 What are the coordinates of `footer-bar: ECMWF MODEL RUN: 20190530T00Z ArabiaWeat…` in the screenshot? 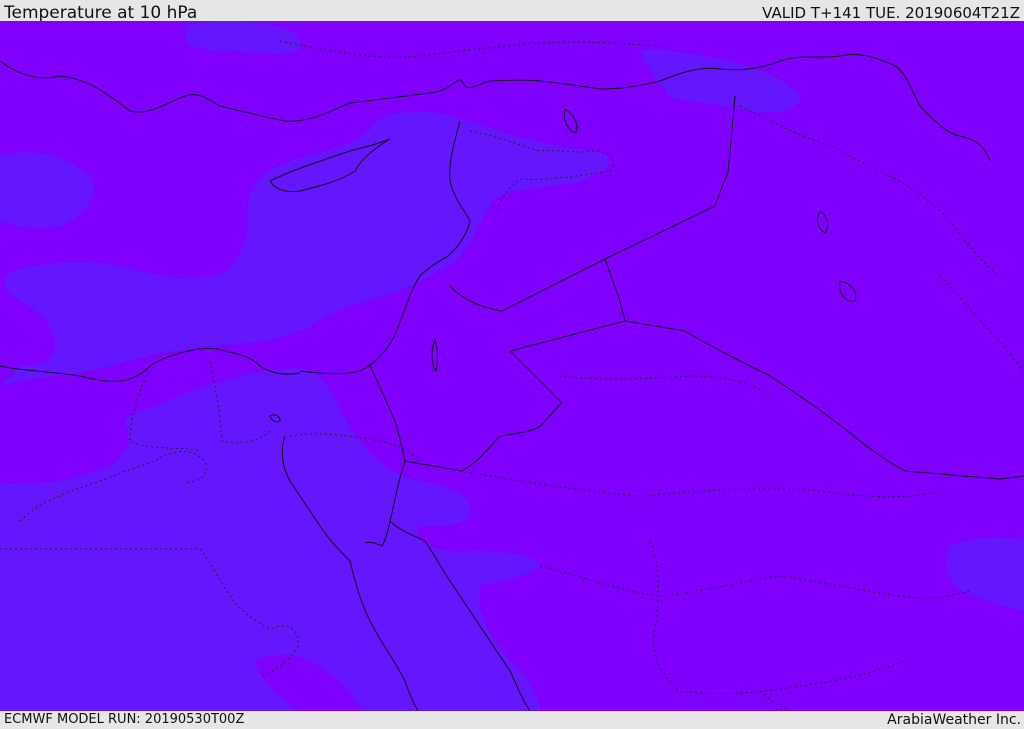 It's located at (512, 720).